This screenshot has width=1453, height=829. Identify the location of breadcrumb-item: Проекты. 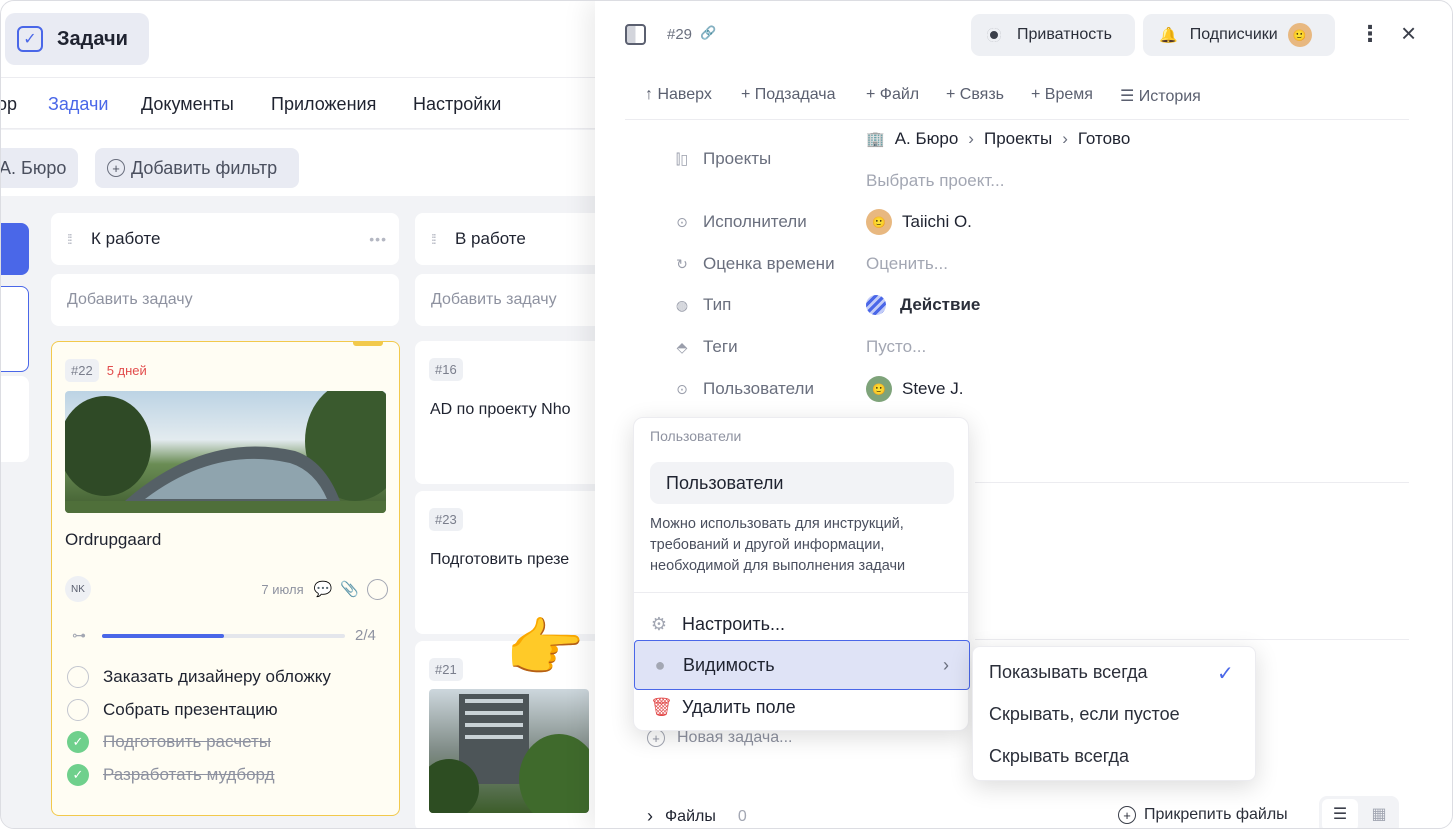
(1018, 139).